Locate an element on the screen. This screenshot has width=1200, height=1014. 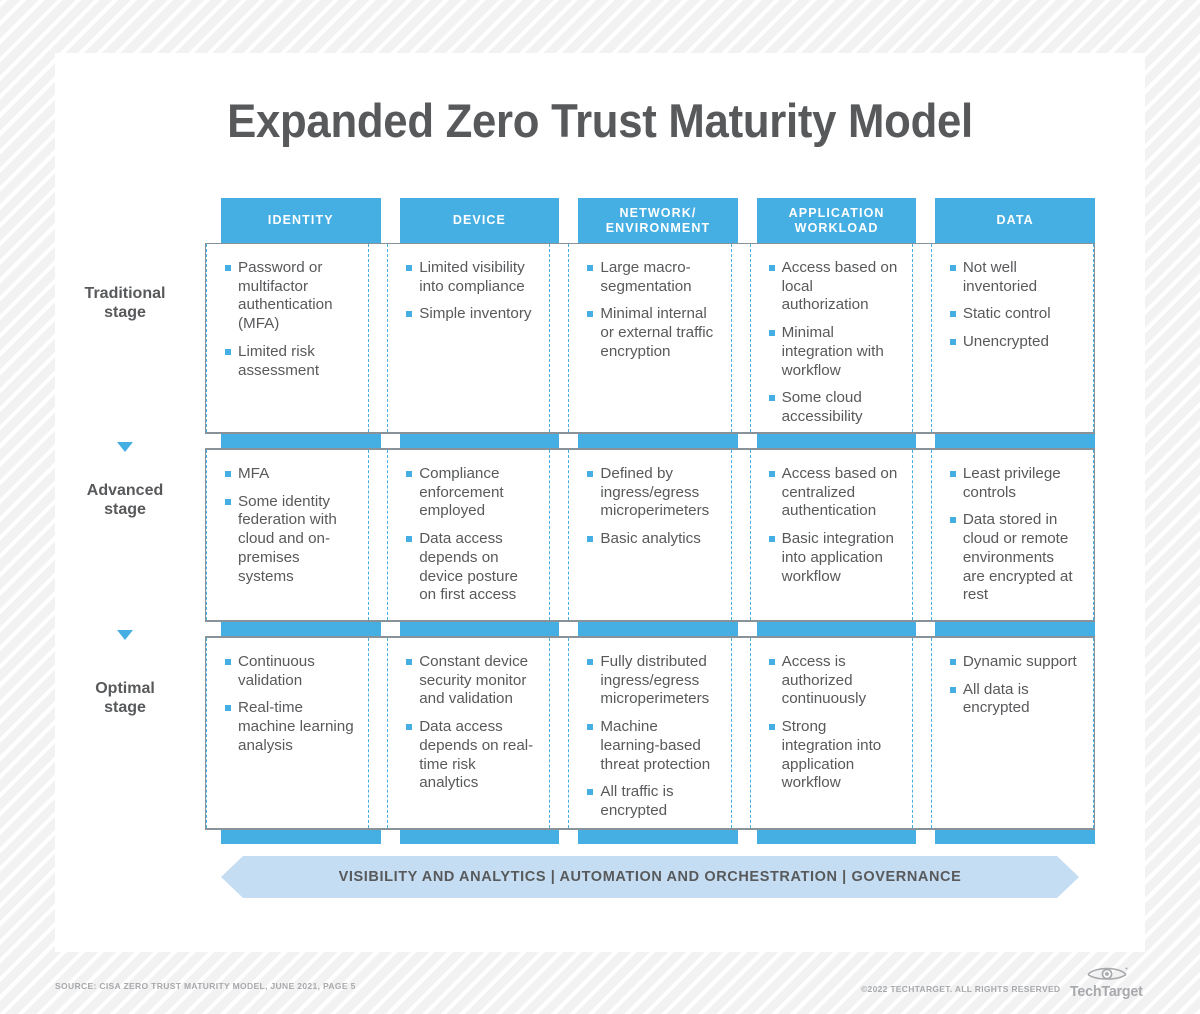
list-item-text: Dynamic support is located at coordinates (1019, 661).